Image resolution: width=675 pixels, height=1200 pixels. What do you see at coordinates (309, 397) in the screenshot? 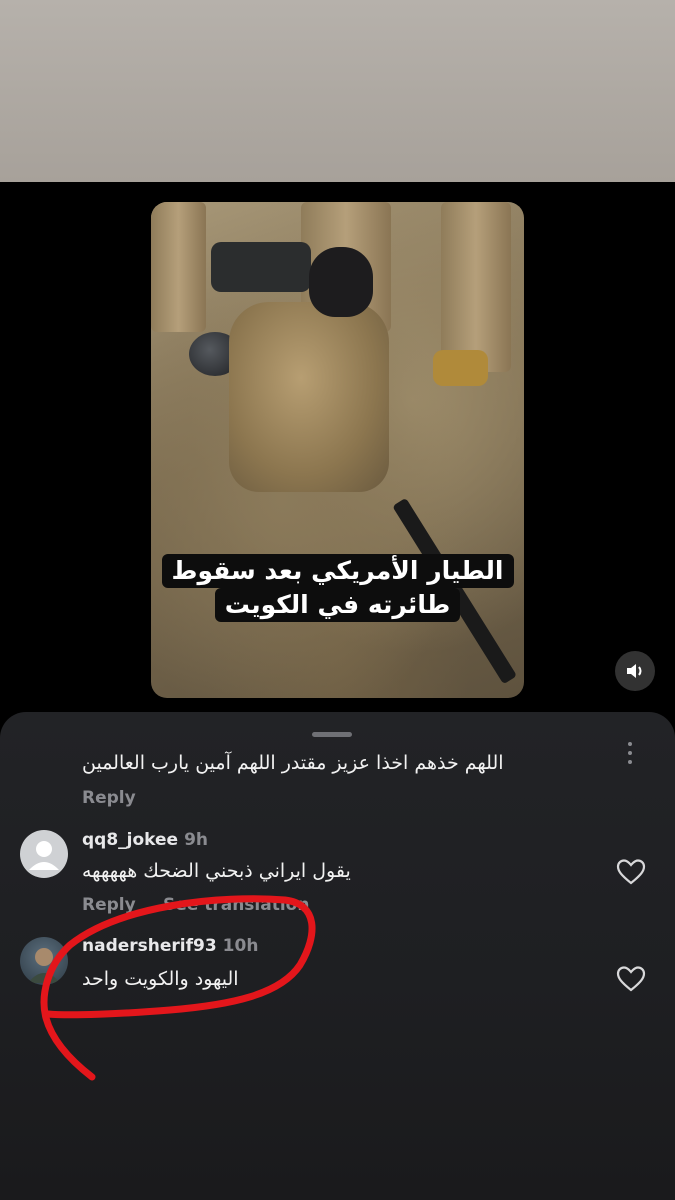
I see `pilot-figure-image` at bounding box center [309, 397].